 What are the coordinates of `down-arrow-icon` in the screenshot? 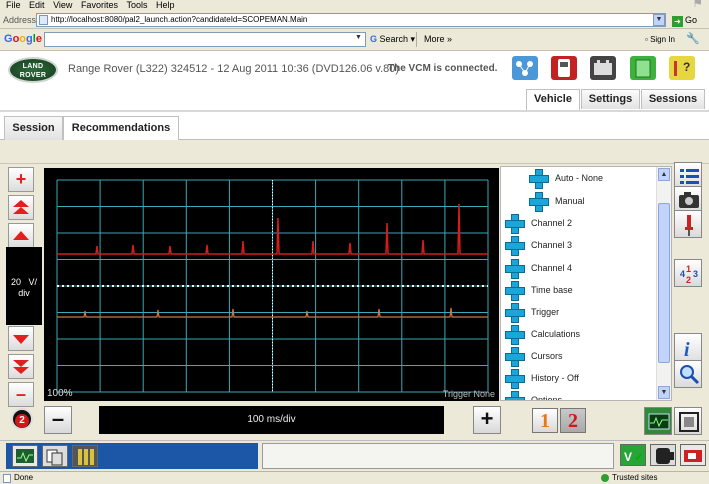 It's located at (21, 339).